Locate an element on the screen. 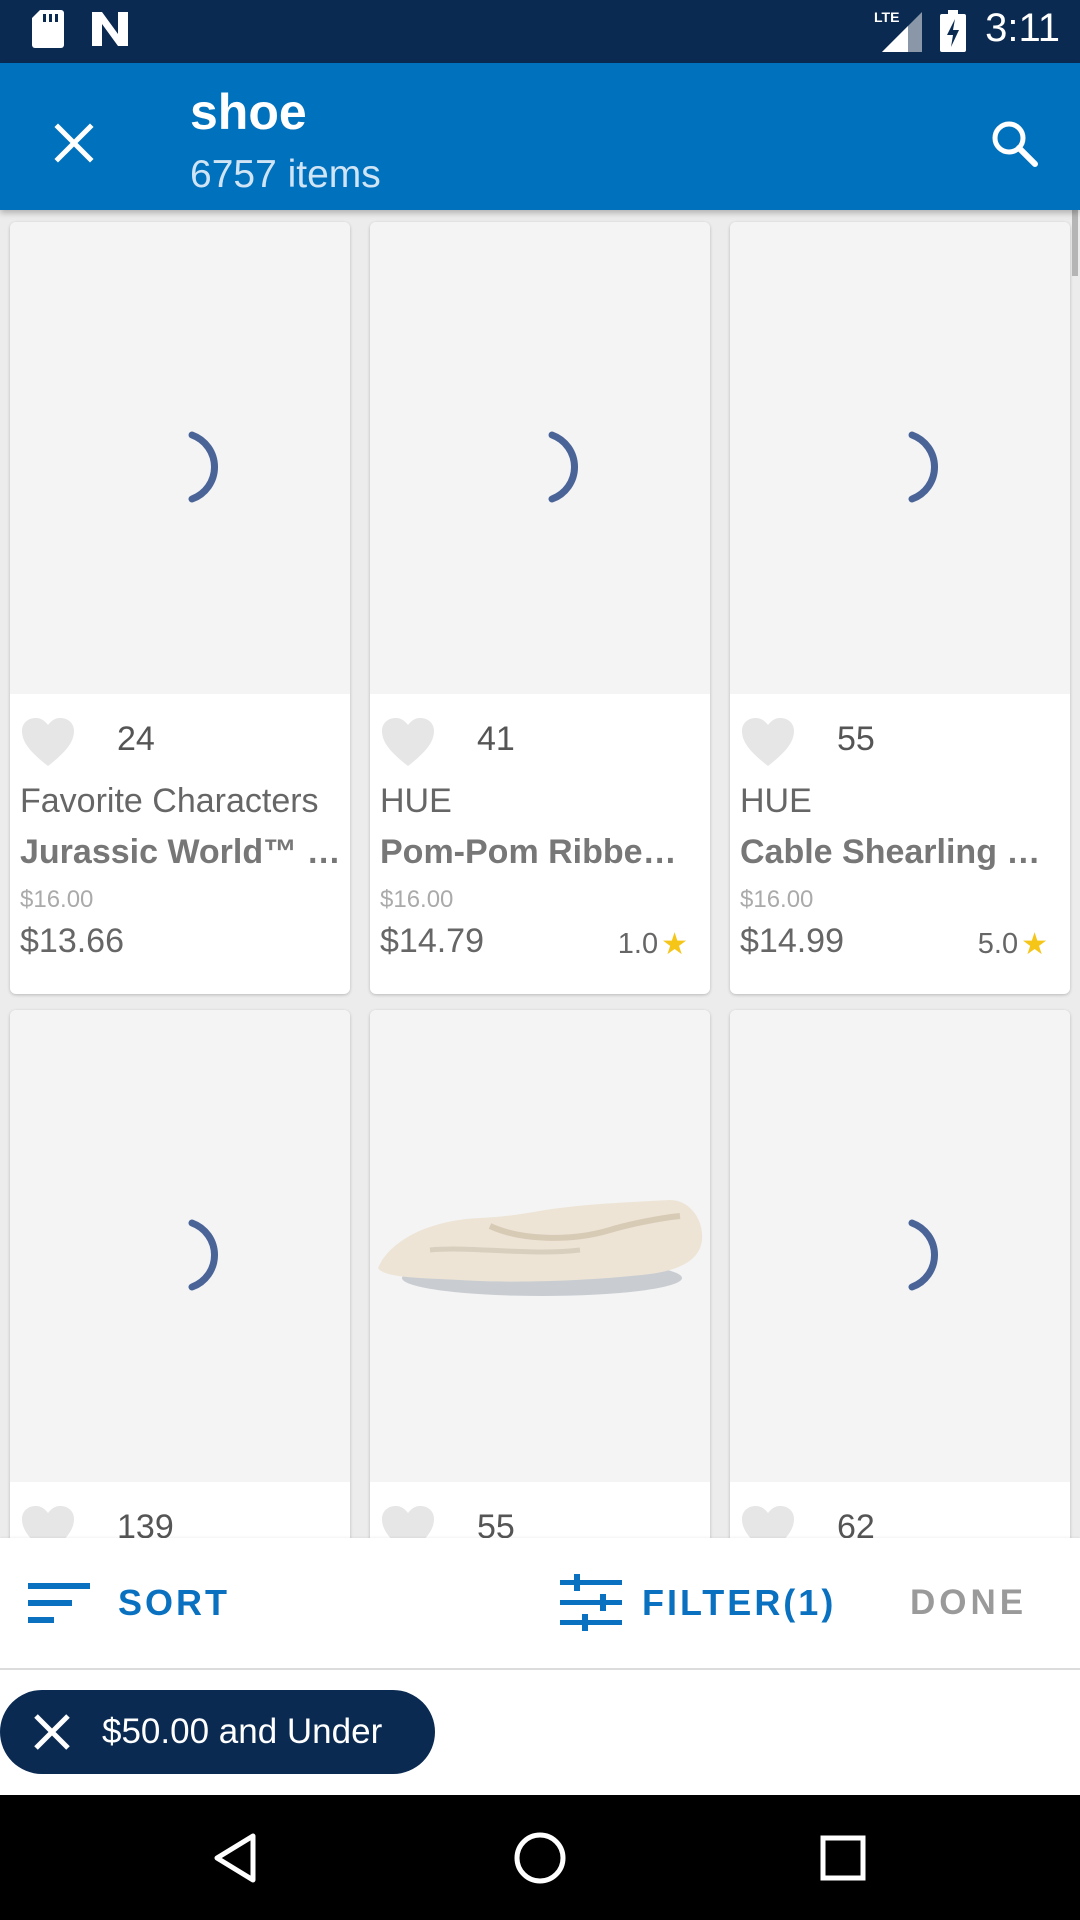 The image size is (1080, 1920). battery-charging-icon is located at coordinates (953, 33).